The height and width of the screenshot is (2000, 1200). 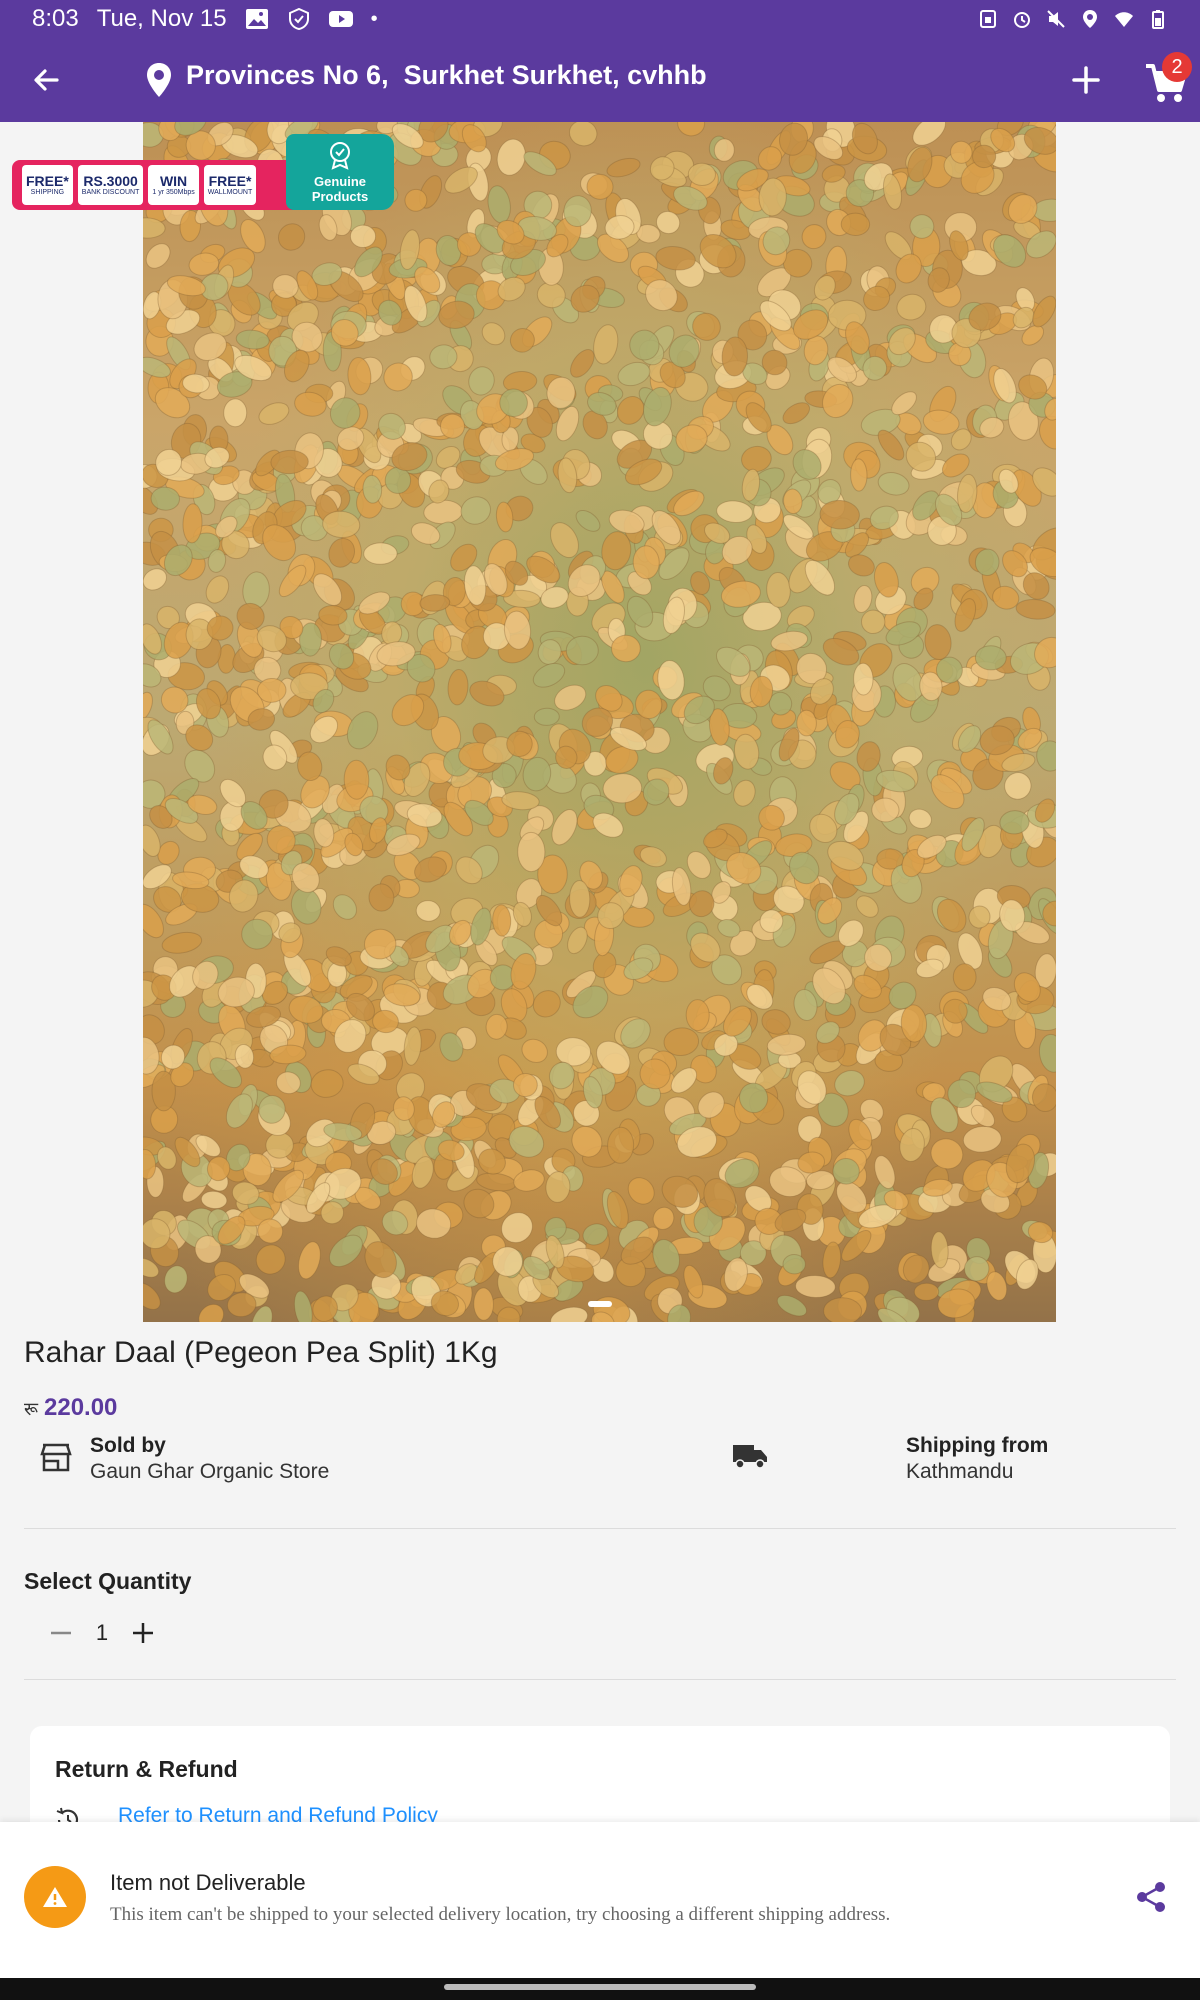 I want to click on sold-by-label: Sold by, so click(x=128, y=1445).